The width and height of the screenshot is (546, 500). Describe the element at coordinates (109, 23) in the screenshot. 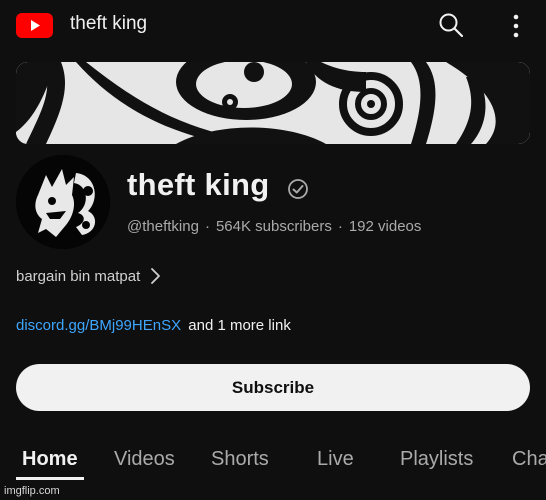

I see `top-title: theft king` at that location.